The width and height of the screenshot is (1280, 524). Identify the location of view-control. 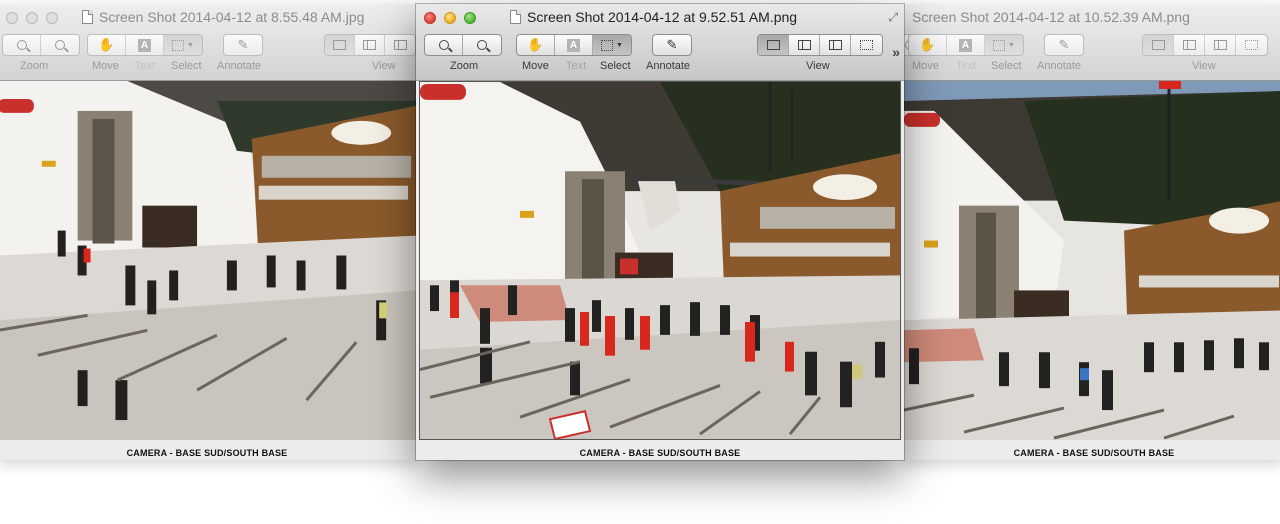
(820, 45).